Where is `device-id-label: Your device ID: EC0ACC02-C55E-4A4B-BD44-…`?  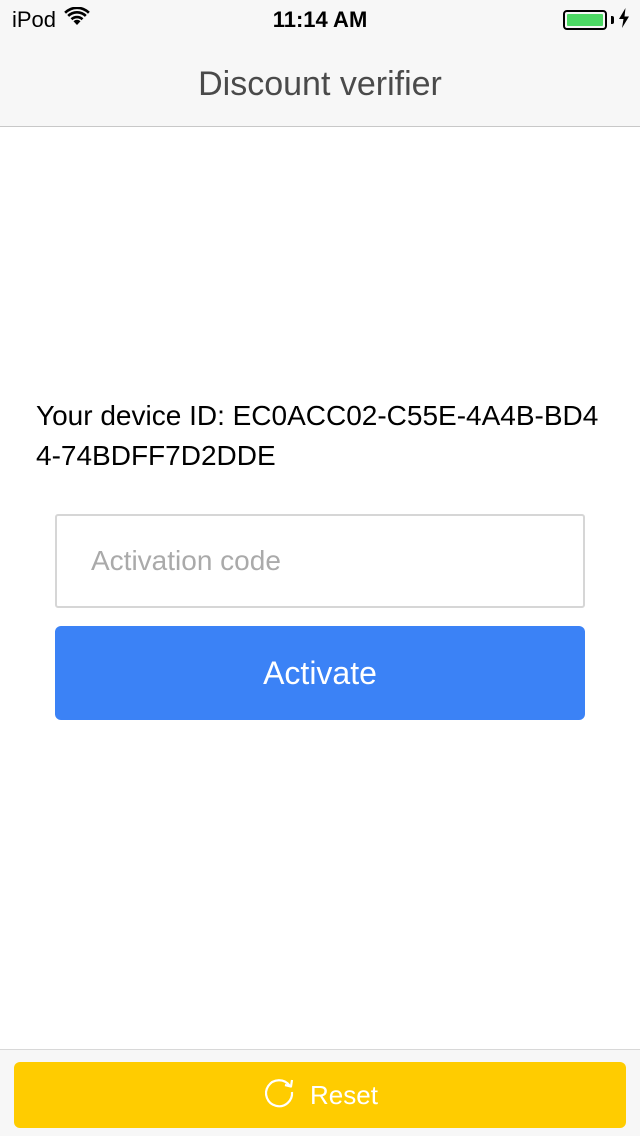
device-id-label: Your device ID: EC0ACC02-C55E-4A4B-BD44-… is located at coordinates (317, 435).